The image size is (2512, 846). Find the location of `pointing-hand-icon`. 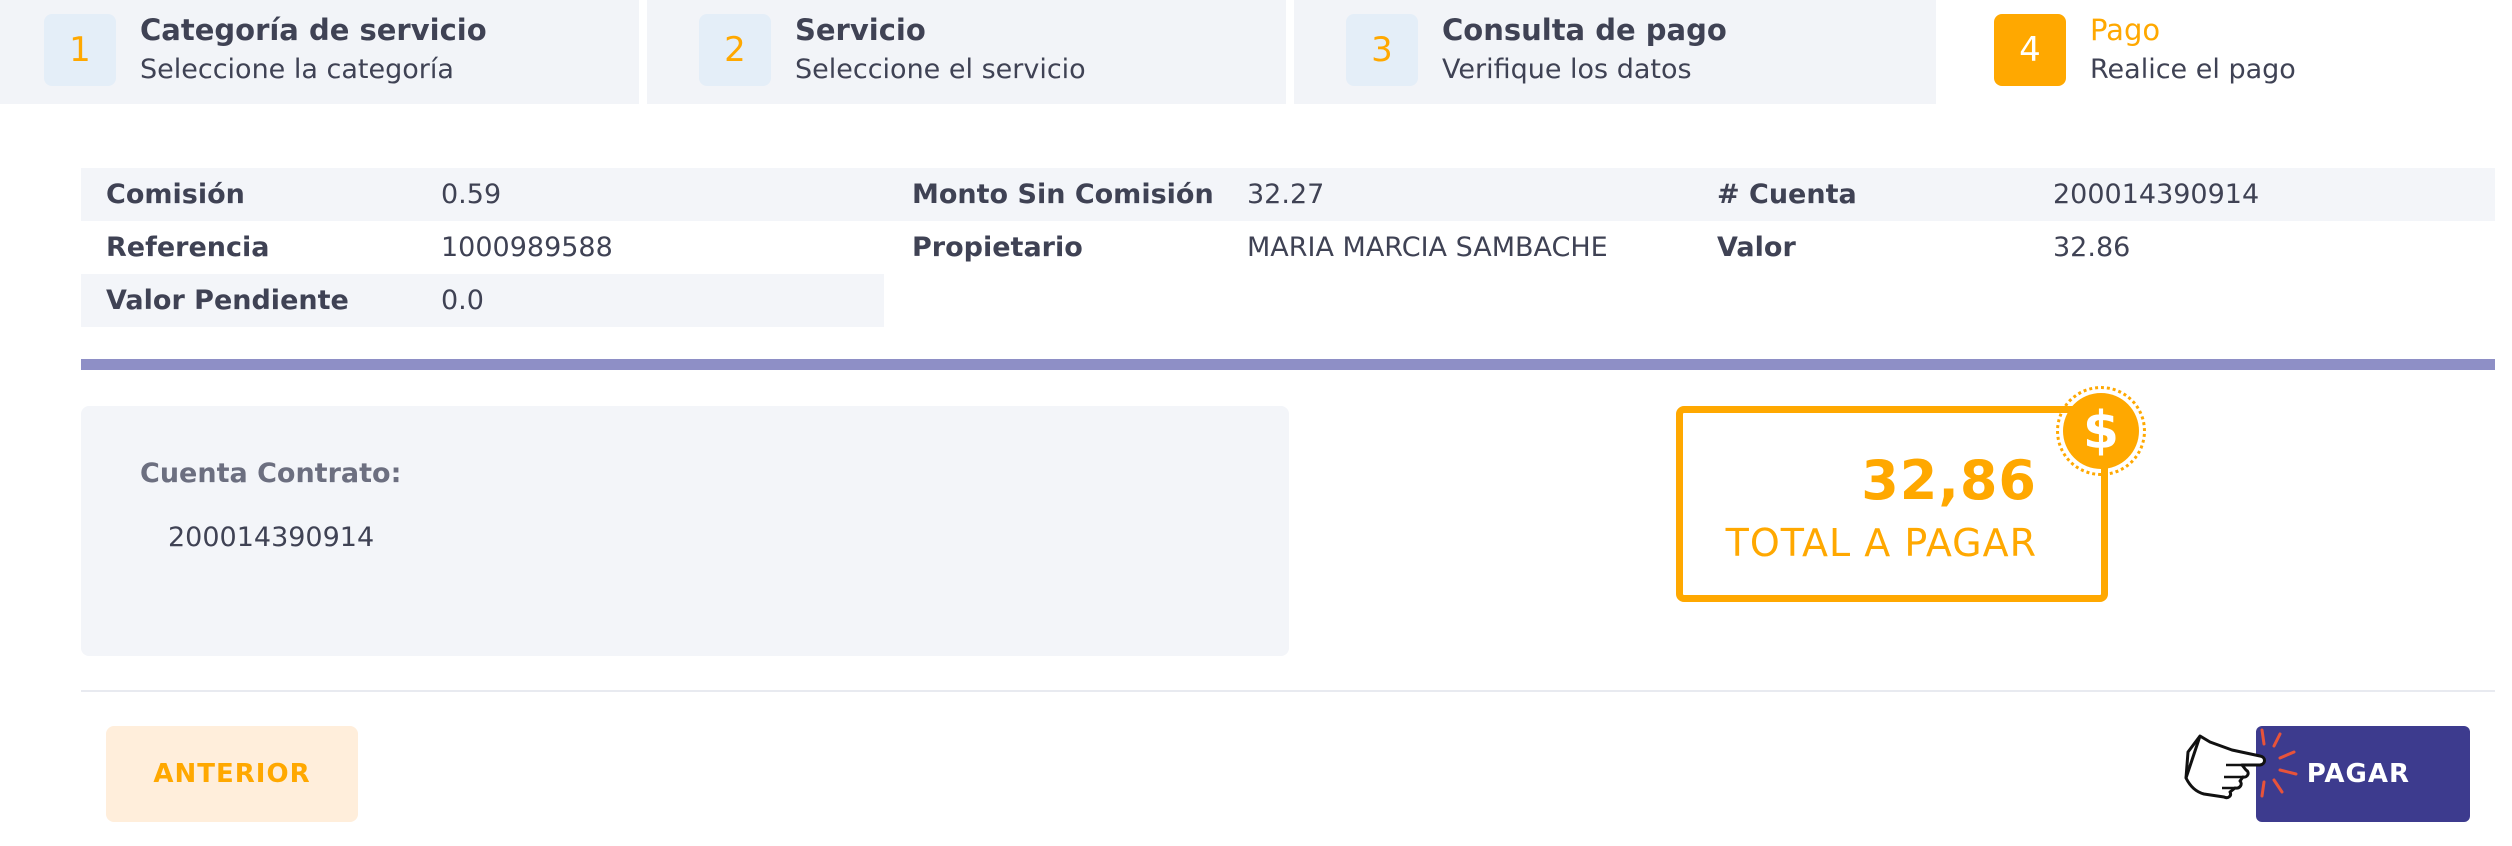

pointing-hand-icon is located at coordinates (2241, 764).